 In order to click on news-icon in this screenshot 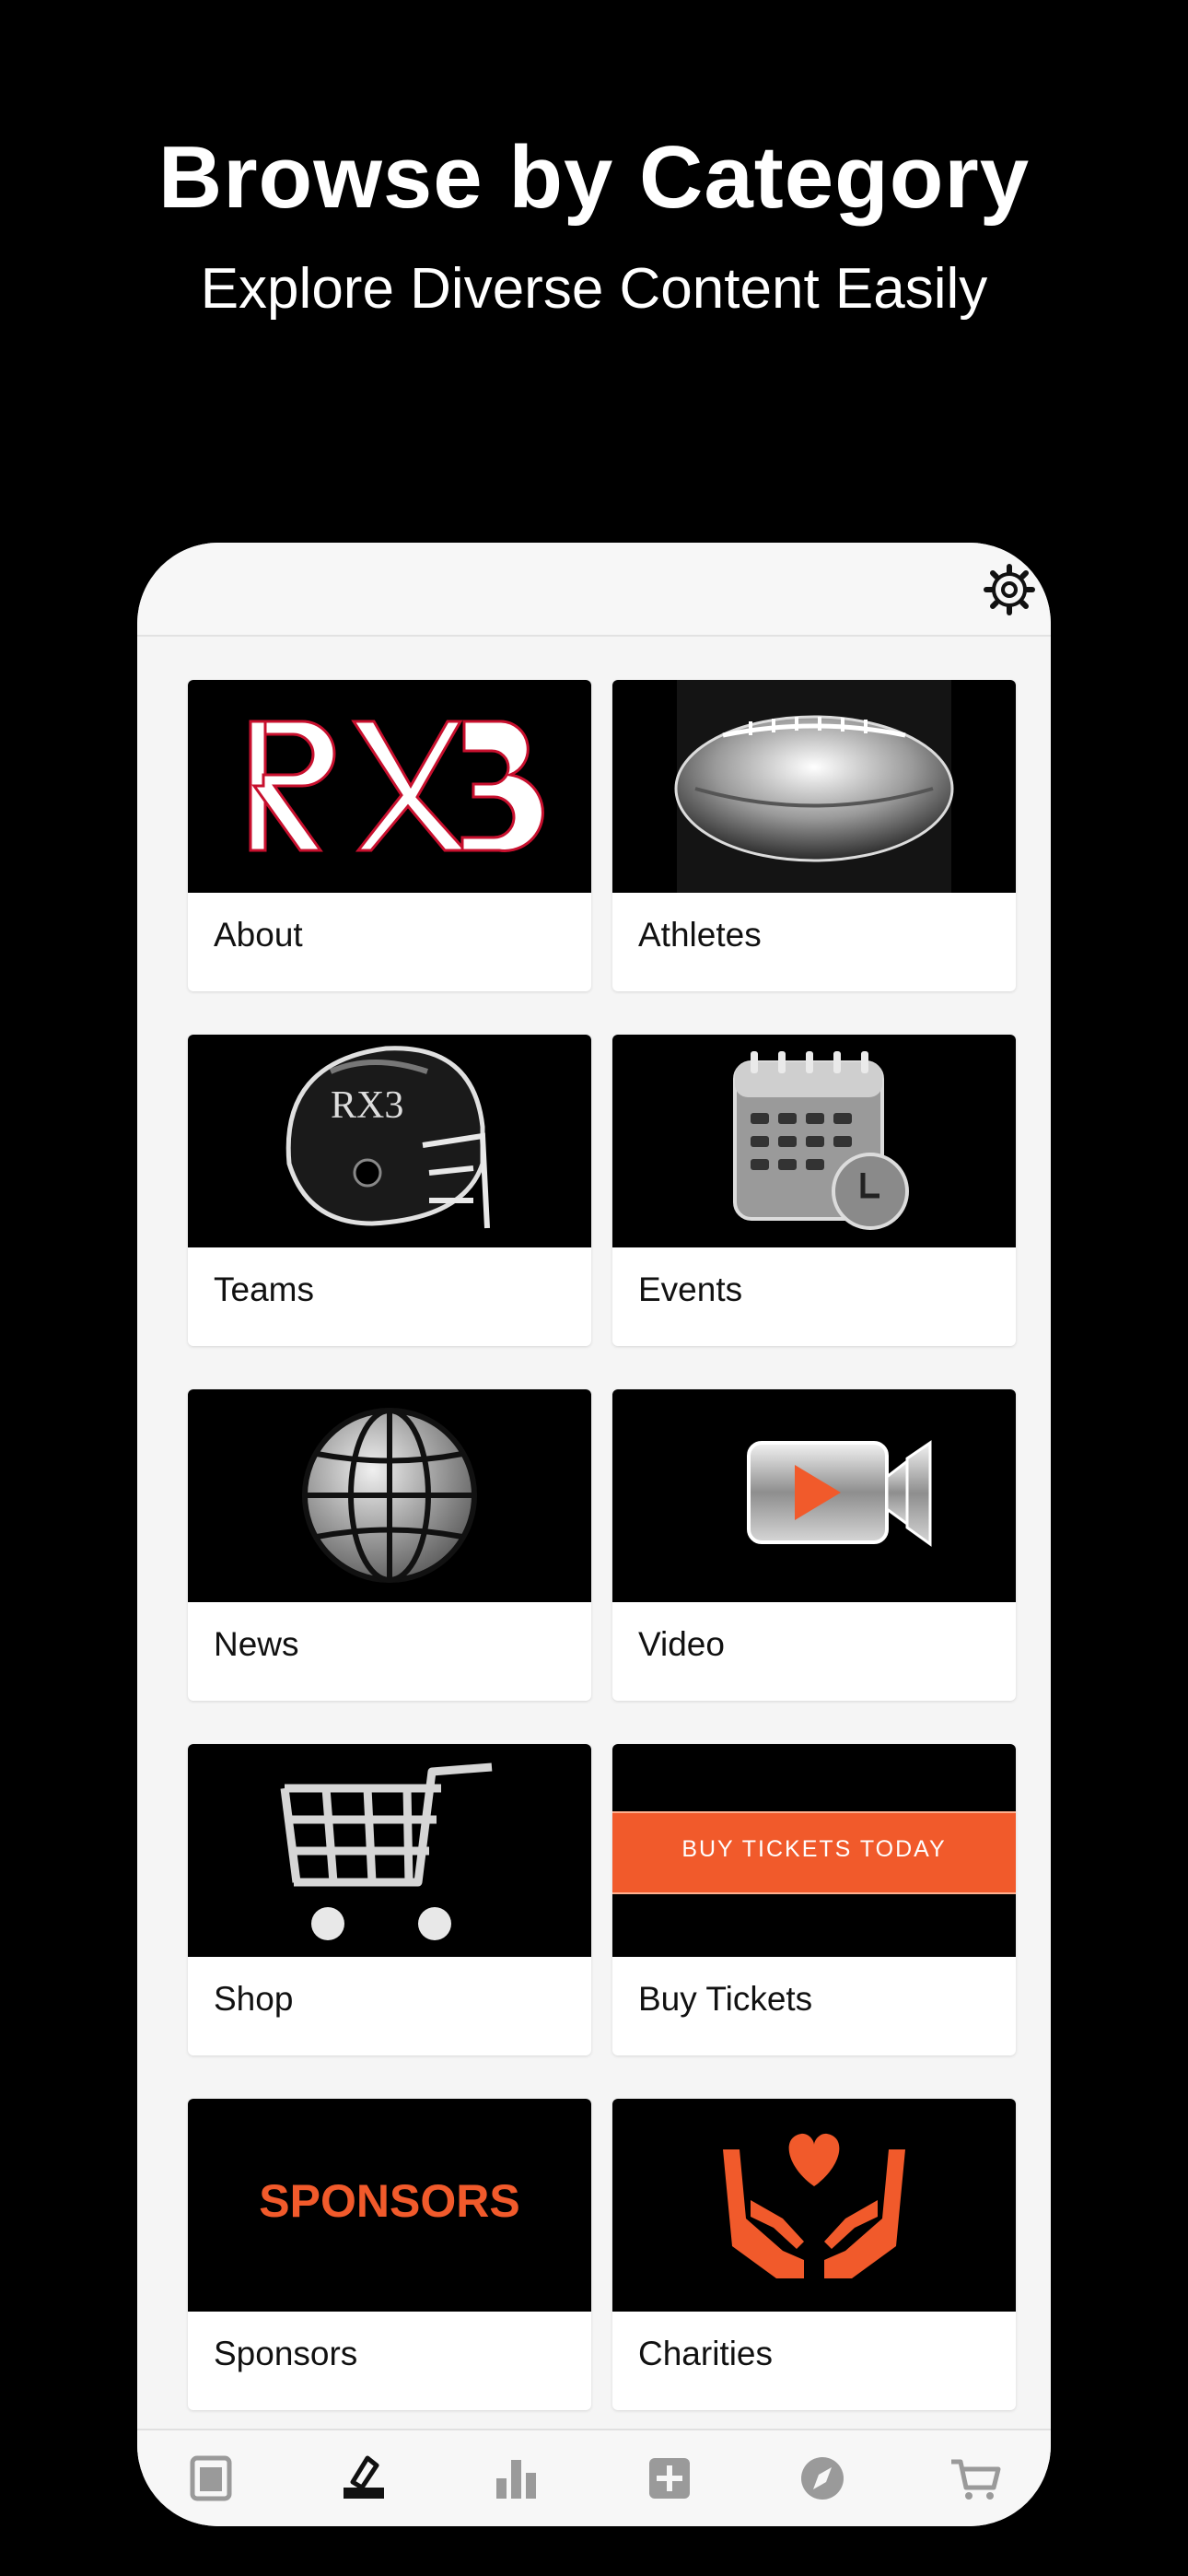, I will do `click(211, 2478)`.